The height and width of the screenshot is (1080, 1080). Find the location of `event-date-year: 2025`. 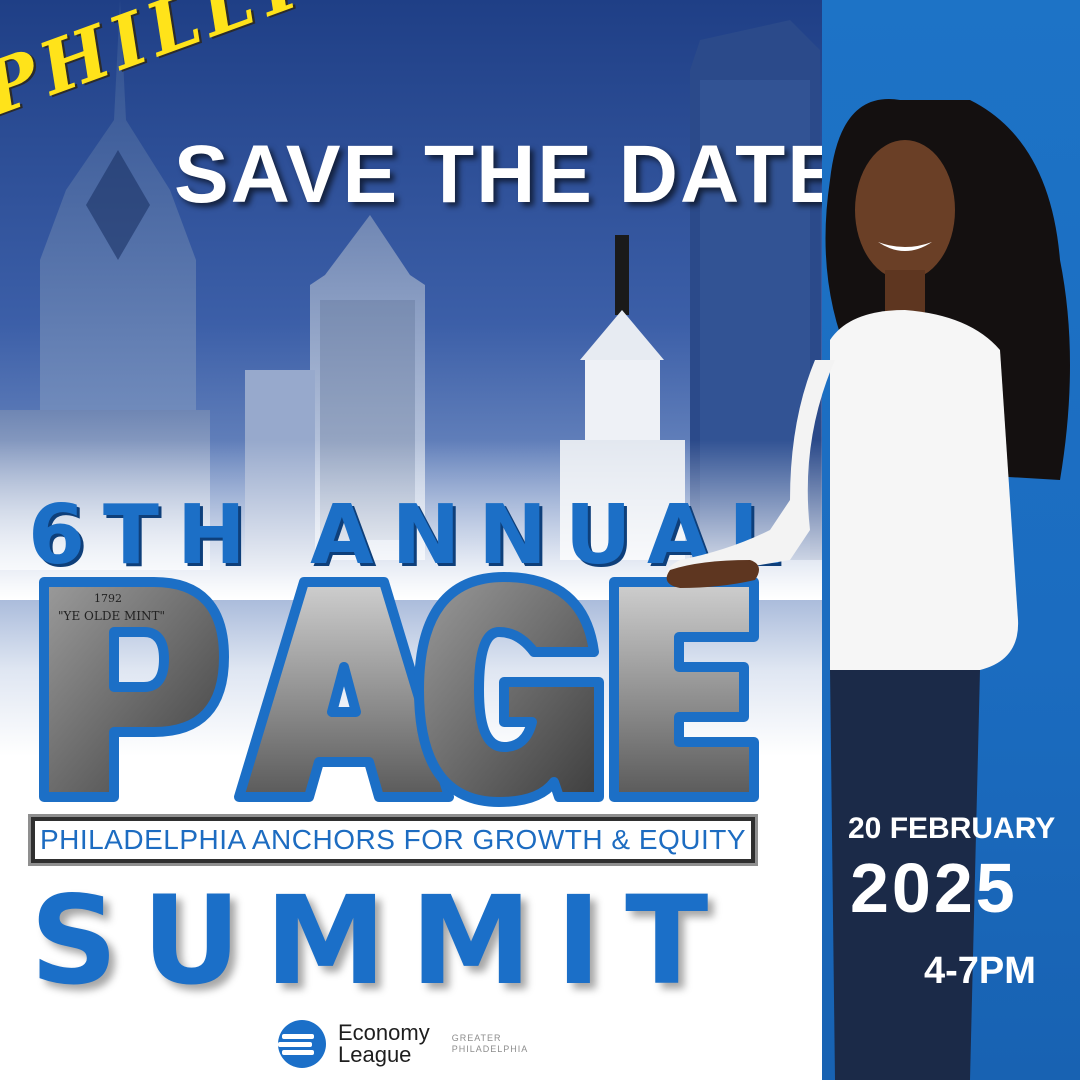

event-date-year: 2025 is located at coordinates (934, 888).